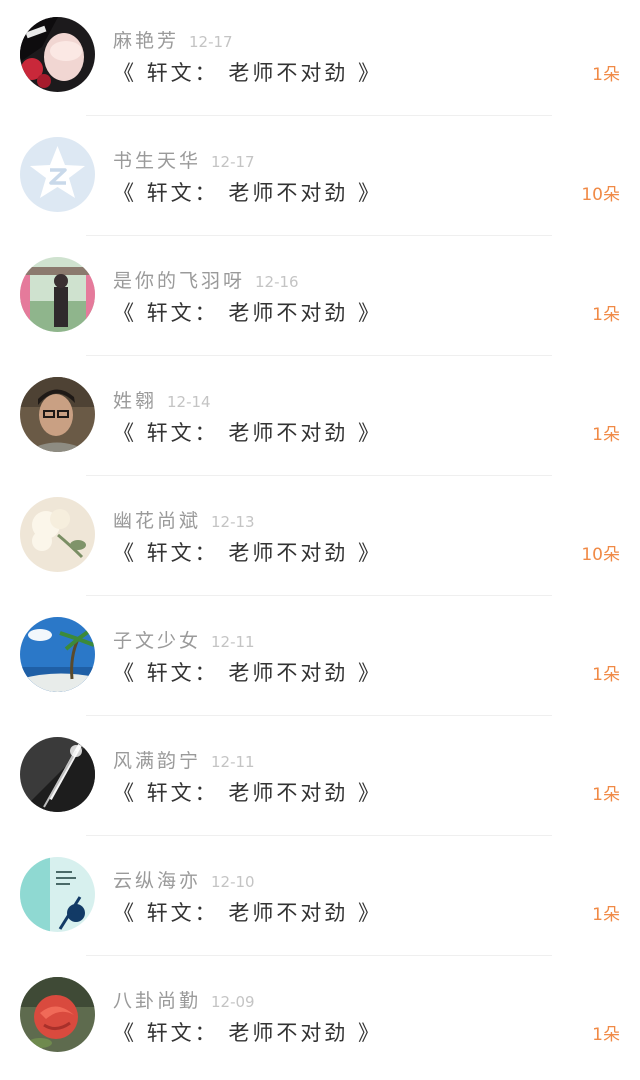  Describe the element at coordinates (184, 761) in the screenshot. I see `user-name: 风满韵宁 12-11` at that location.